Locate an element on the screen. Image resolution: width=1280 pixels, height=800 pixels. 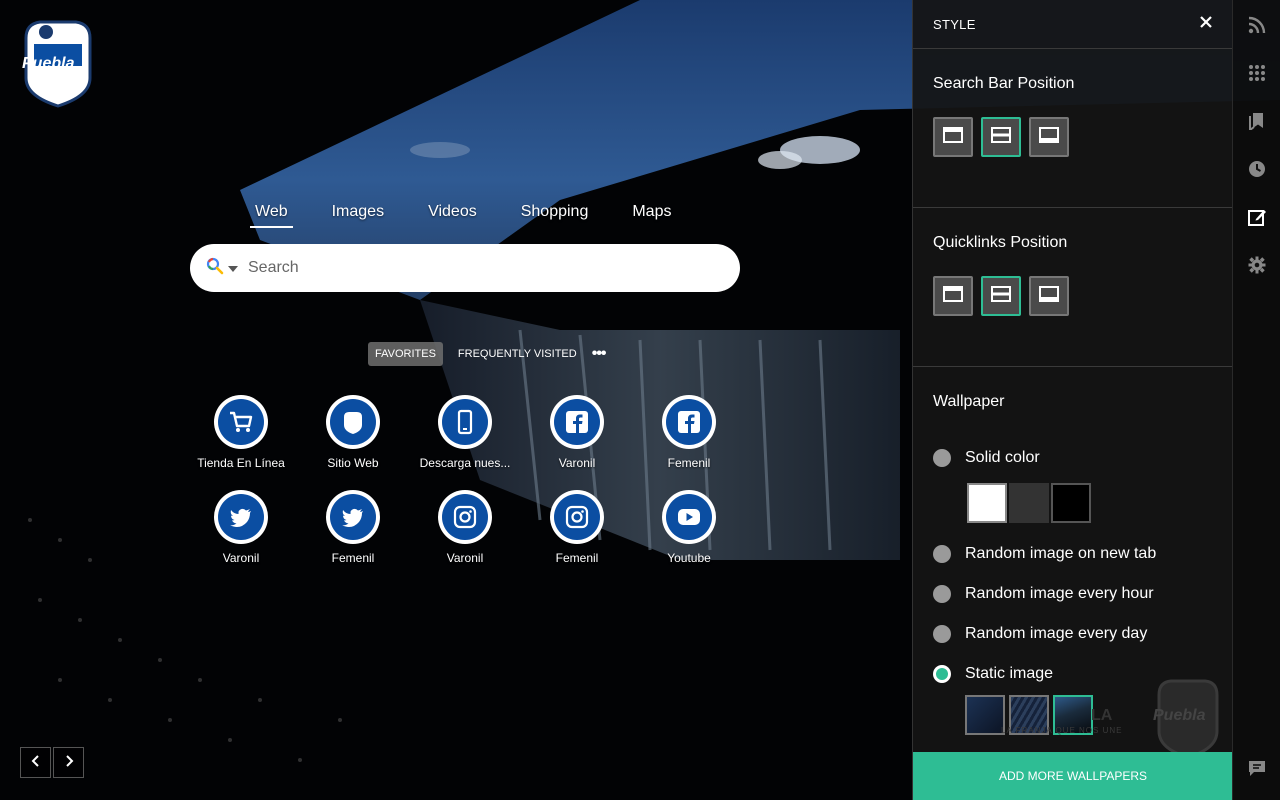
search-tab-images: Images is located at coordinates (358, 214).